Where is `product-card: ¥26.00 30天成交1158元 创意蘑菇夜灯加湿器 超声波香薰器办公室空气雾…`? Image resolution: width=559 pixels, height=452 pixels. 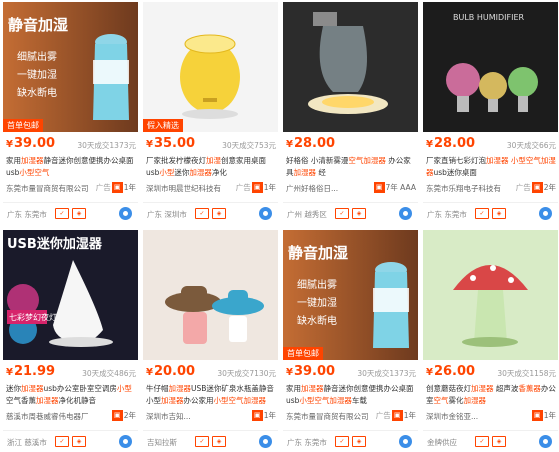
product-card: ¥26.00 30天成交1158元 创意蘑菇夜灯加湿器 超声波香薰器办公室空气雾… is located at coordinates (490, 341).